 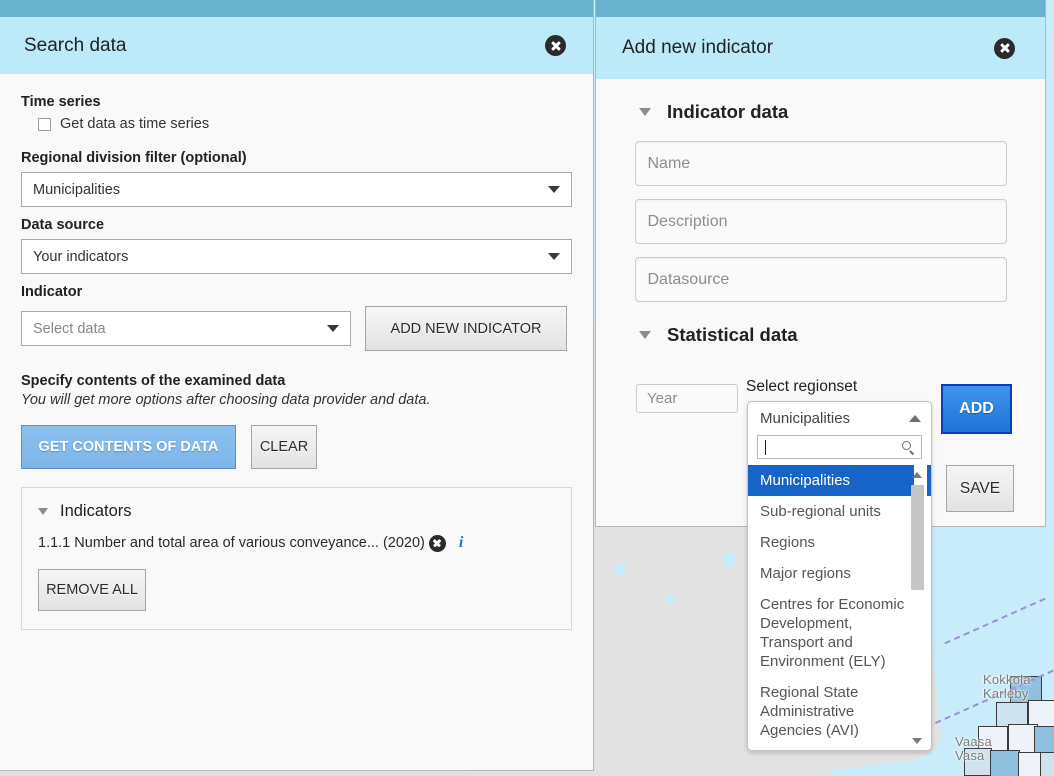 I want to click on save-button: SAVE, so click(x=980, y=488).